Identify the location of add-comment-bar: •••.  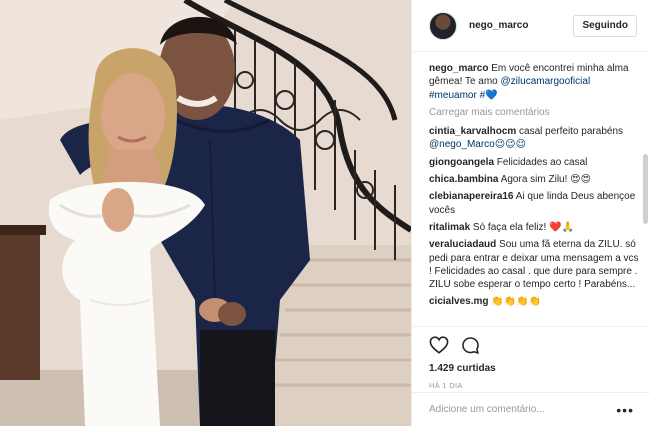
(531, 409).